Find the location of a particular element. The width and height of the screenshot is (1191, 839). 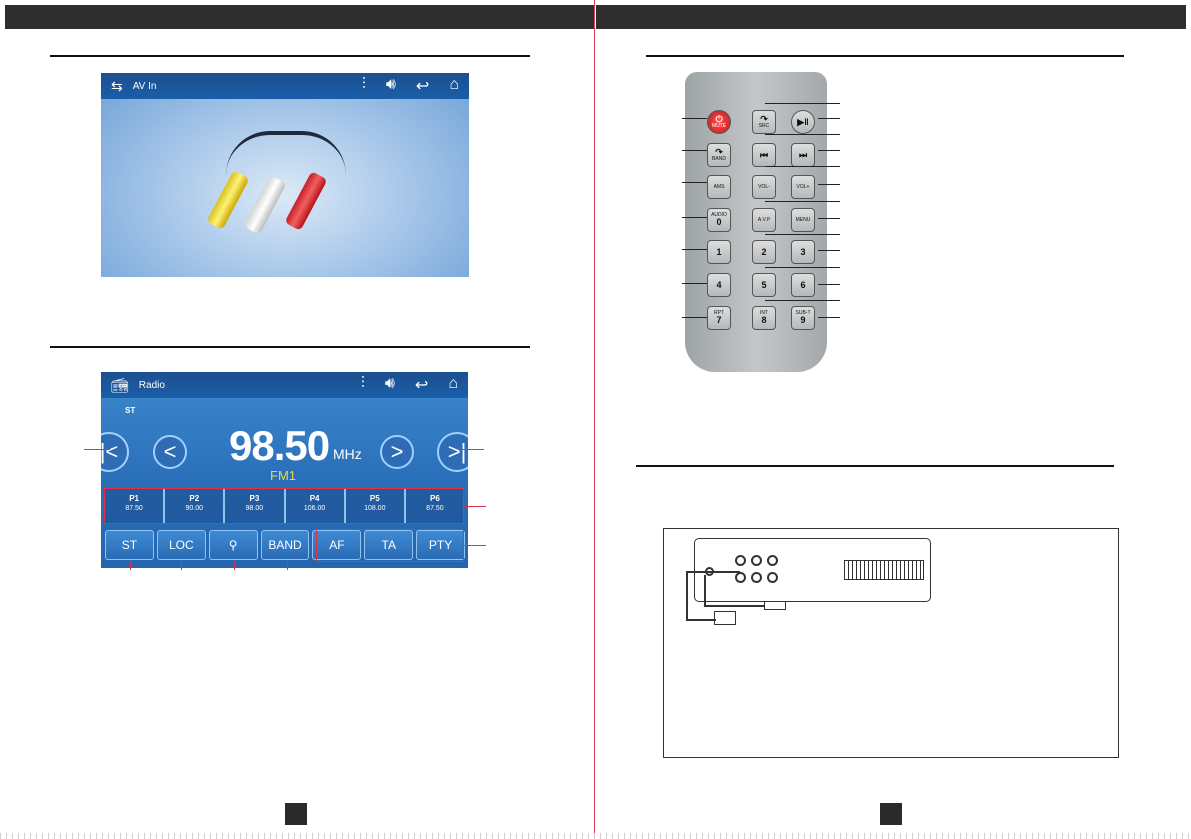

rds-leader is located at coordinates (475, 545).